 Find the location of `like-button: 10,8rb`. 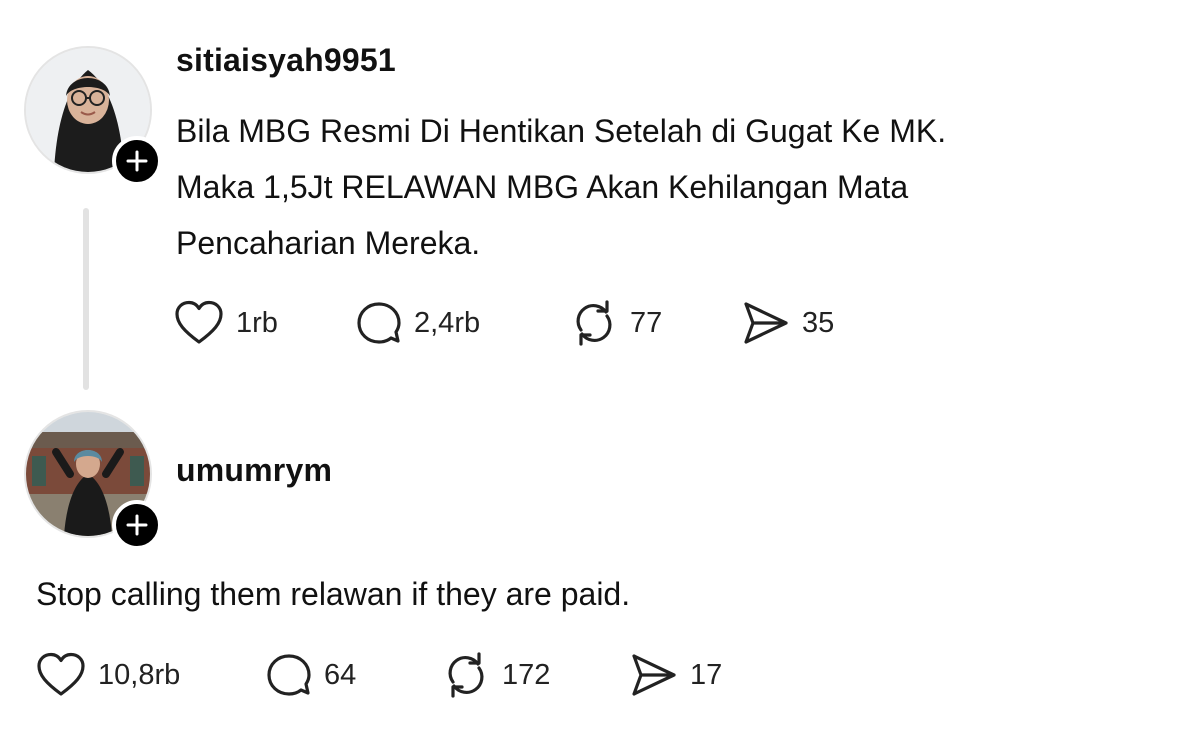

like-button: 10,8rb is located at coordinates (108, 675).